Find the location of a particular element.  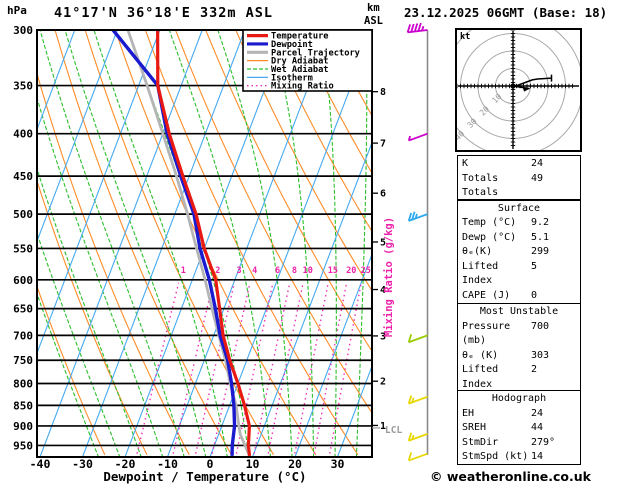

station-title: 41°17'N 36°18'E 332m ASL is located at coordinates (164, 13).